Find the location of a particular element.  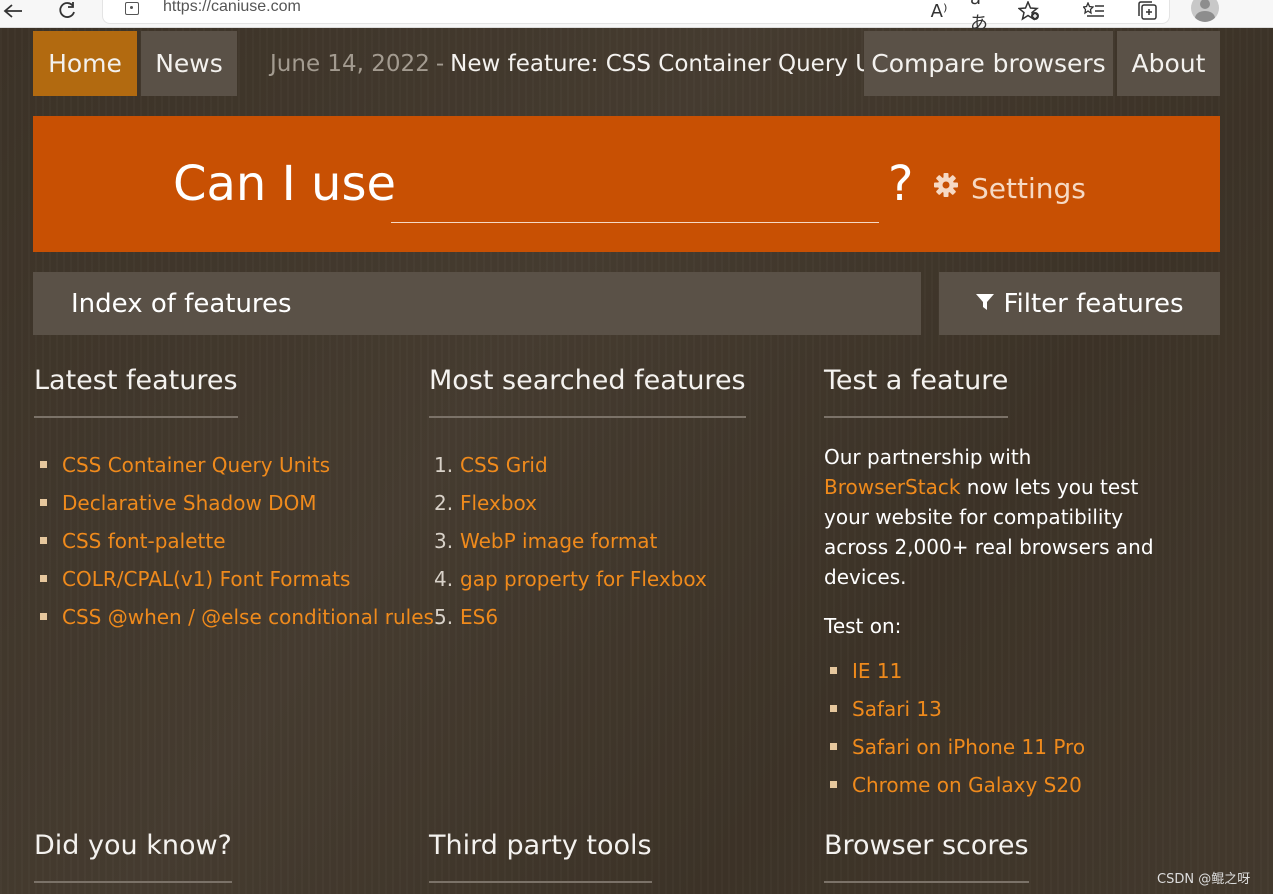

translate-icon: aあ is located at coordinates (984, 17).